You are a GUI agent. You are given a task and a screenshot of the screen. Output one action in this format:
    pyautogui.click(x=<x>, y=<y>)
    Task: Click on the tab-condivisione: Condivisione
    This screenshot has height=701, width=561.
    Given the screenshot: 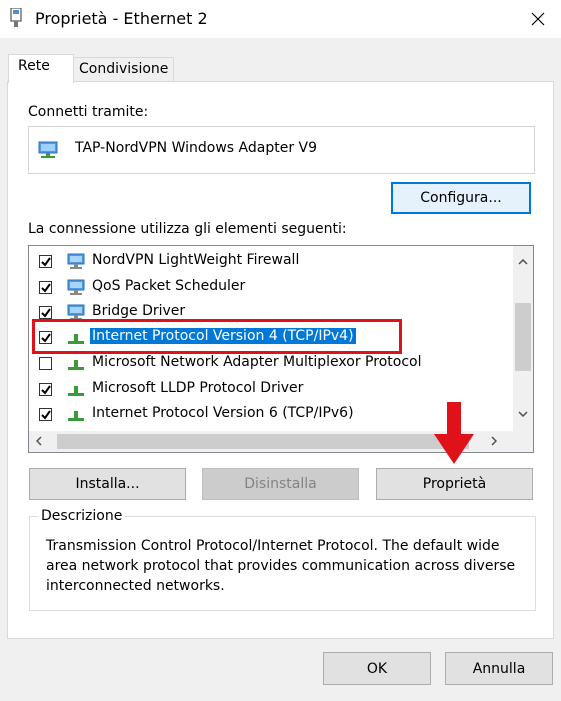 What is the action you would take?
    pyautogui.click(x=123, y=70)
    